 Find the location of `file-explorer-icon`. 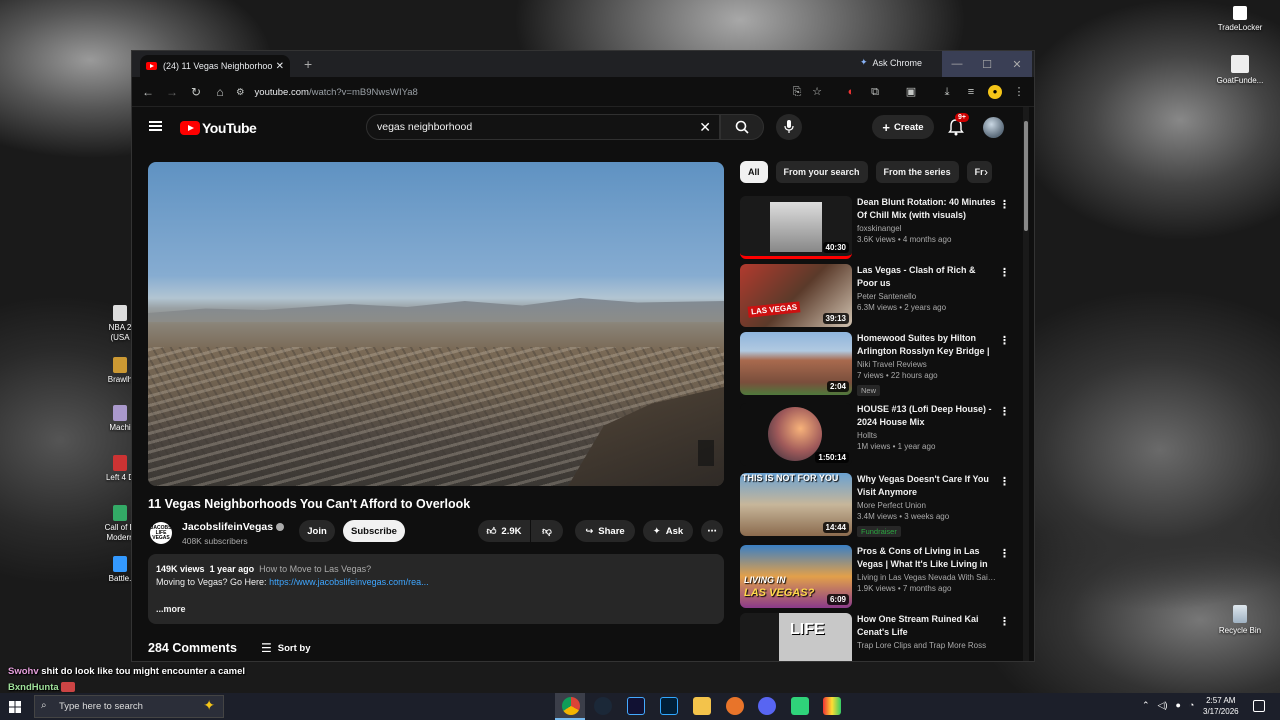

file-explorer-icon is located at coordinates (702, 706).